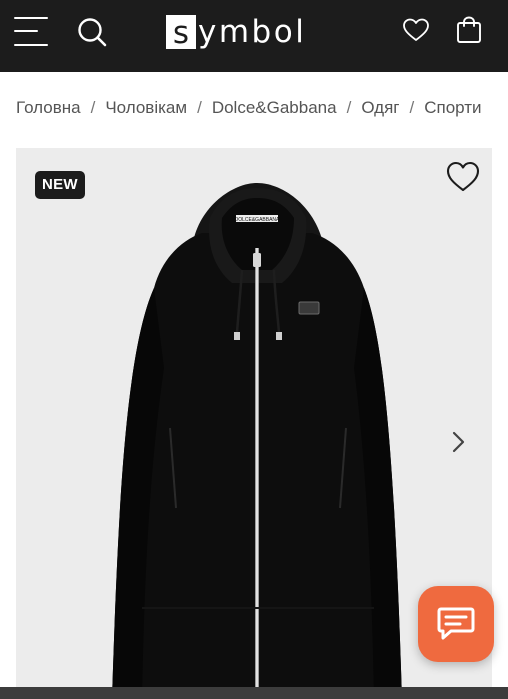  Describe the element at coordinates (92, 32) in the screenshot. I see `search-icon` at that location.